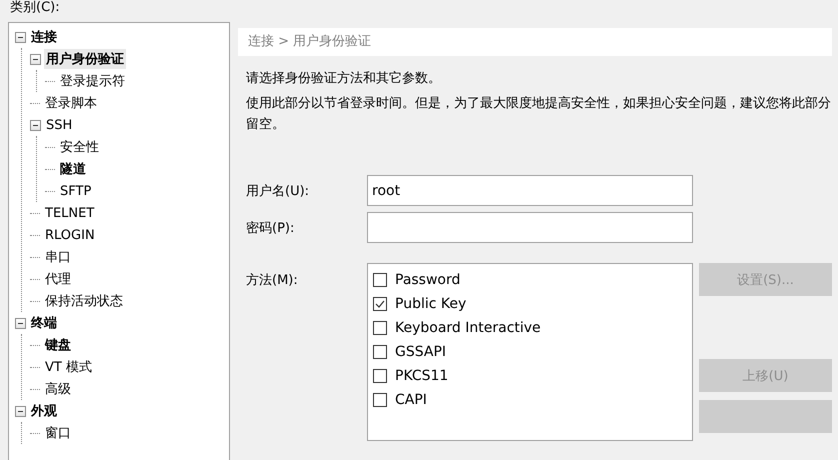 This screenshot has height=460, width=838. What do you see at coordinates (58, 345) in the screenshot?
I see `tree-item: 键盘` at bounding box center [58, 345].